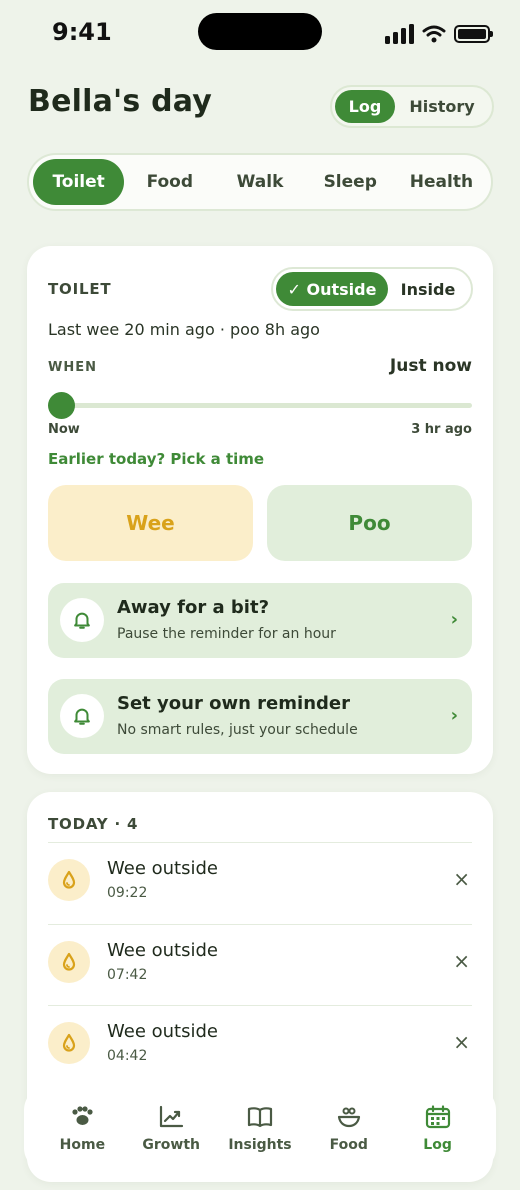 The height and width of the screenshot is (1190, 520). What do you see at coordinates (369, 523) in the screenshot?
I see `poo-button: Poo` at bounding box center [369, 523].